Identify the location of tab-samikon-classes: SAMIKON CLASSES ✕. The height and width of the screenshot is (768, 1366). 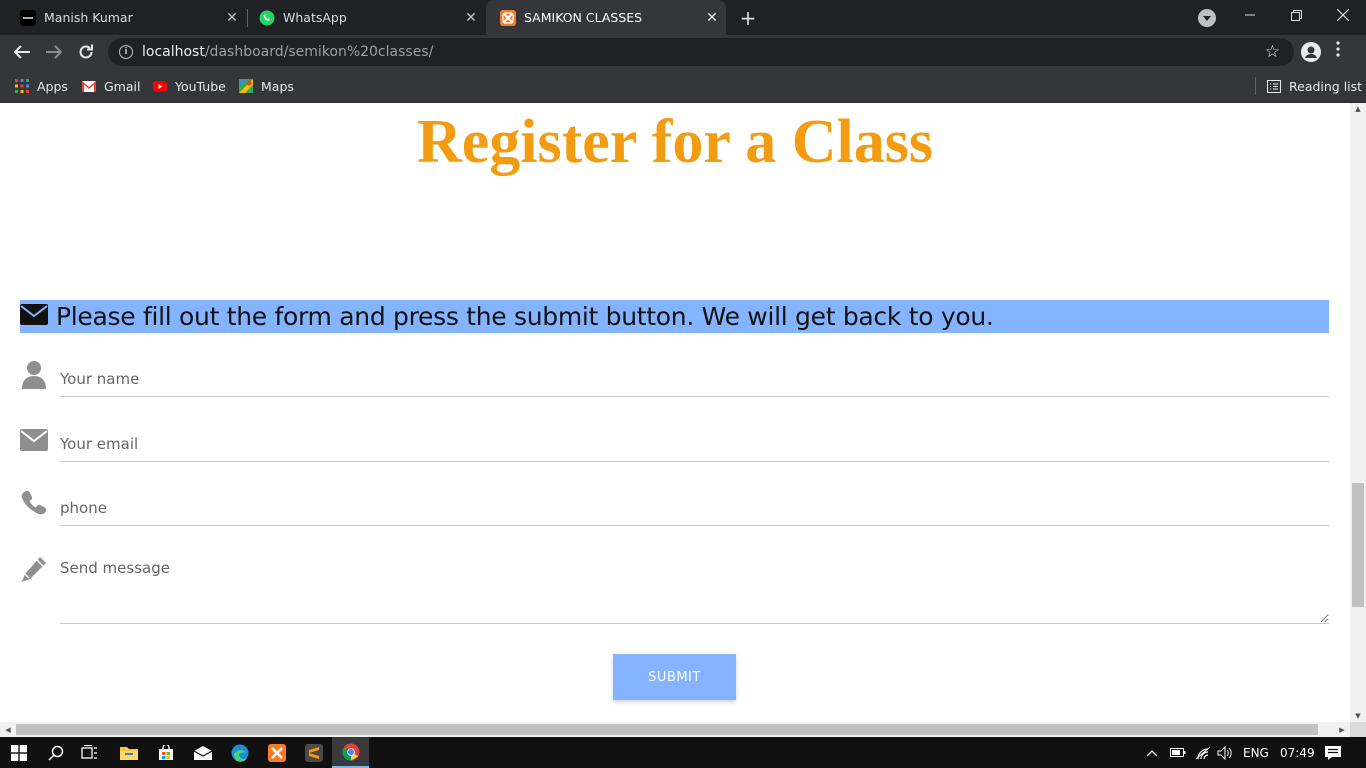
(606, 17).